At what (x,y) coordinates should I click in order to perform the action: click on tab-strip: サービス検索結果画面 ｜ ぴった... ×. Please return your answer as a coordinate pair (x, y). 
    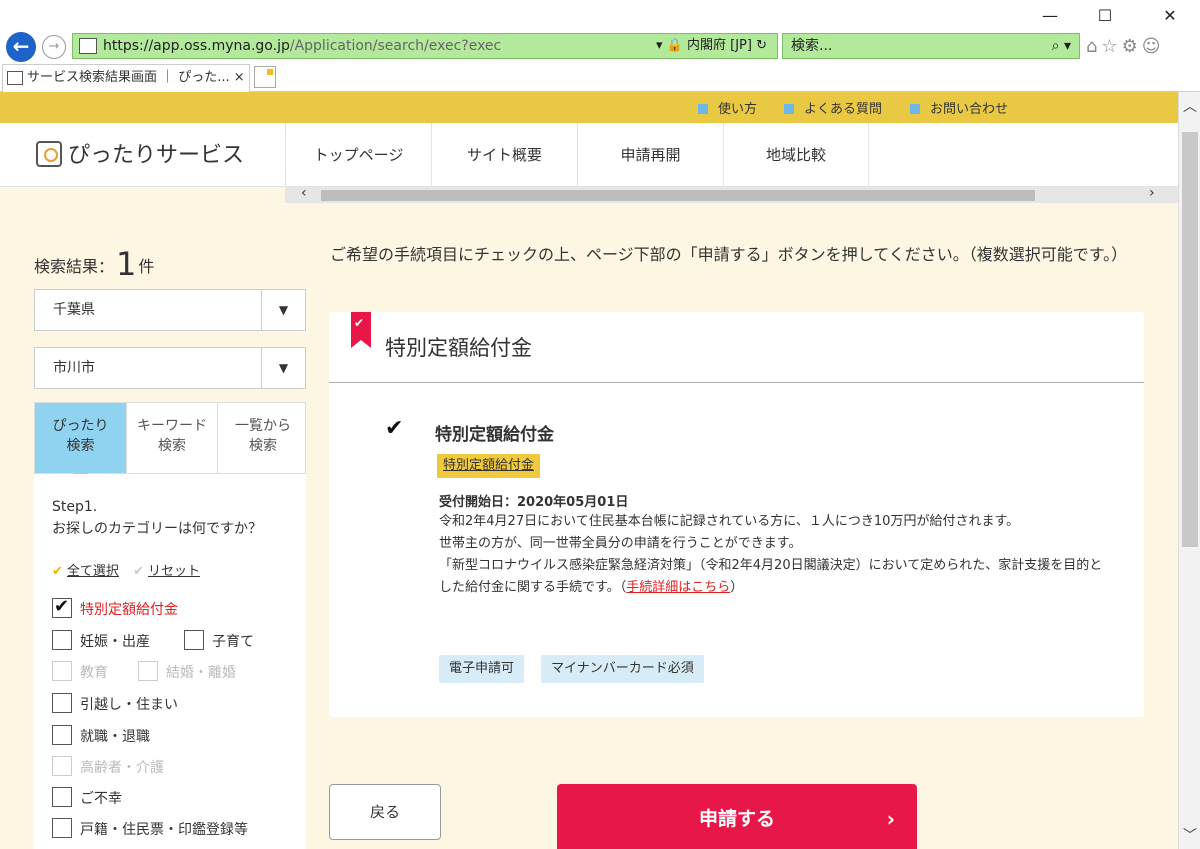
    Looking at the image, I should click on (600, 77).